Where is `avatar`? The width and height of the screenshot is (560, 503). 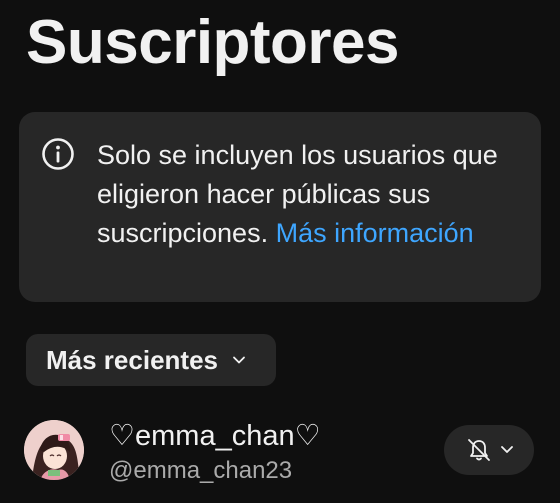
avatar is located at coordinates (54, 450).